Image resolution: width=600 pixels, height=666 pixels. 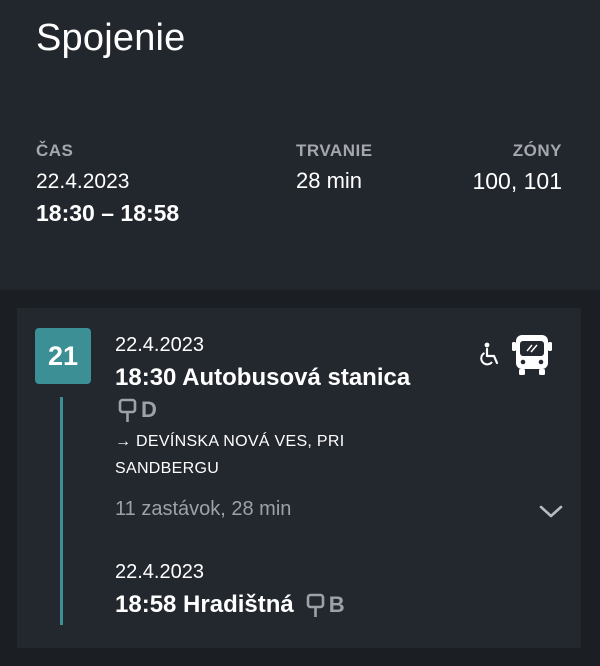 I want to click on zones-label: ZÓNY, so click(x=537, y=150).